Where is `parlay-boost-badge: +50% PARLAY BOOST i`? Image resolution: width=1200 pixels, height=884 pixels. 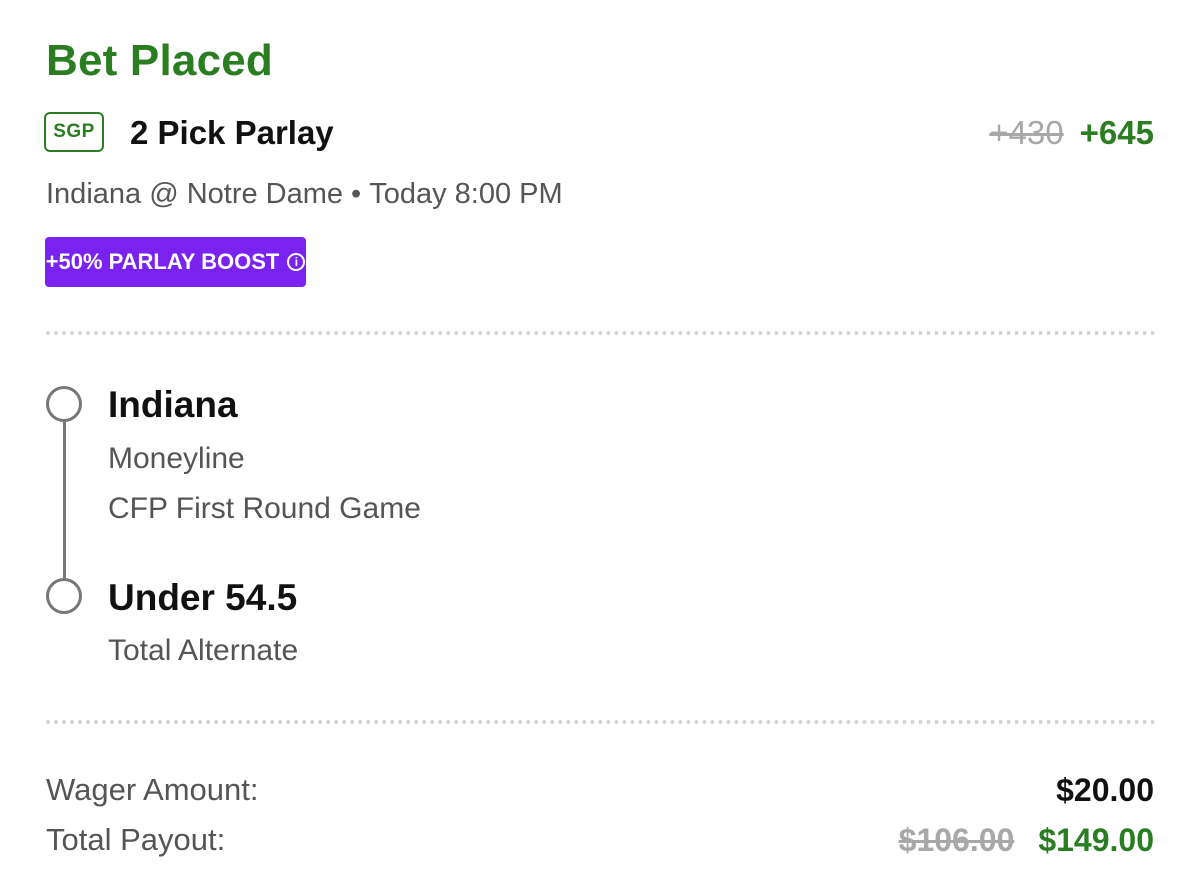 parlay-boost-badge: +50% PARLAY BOOST i is located at coordinates (175, 262).